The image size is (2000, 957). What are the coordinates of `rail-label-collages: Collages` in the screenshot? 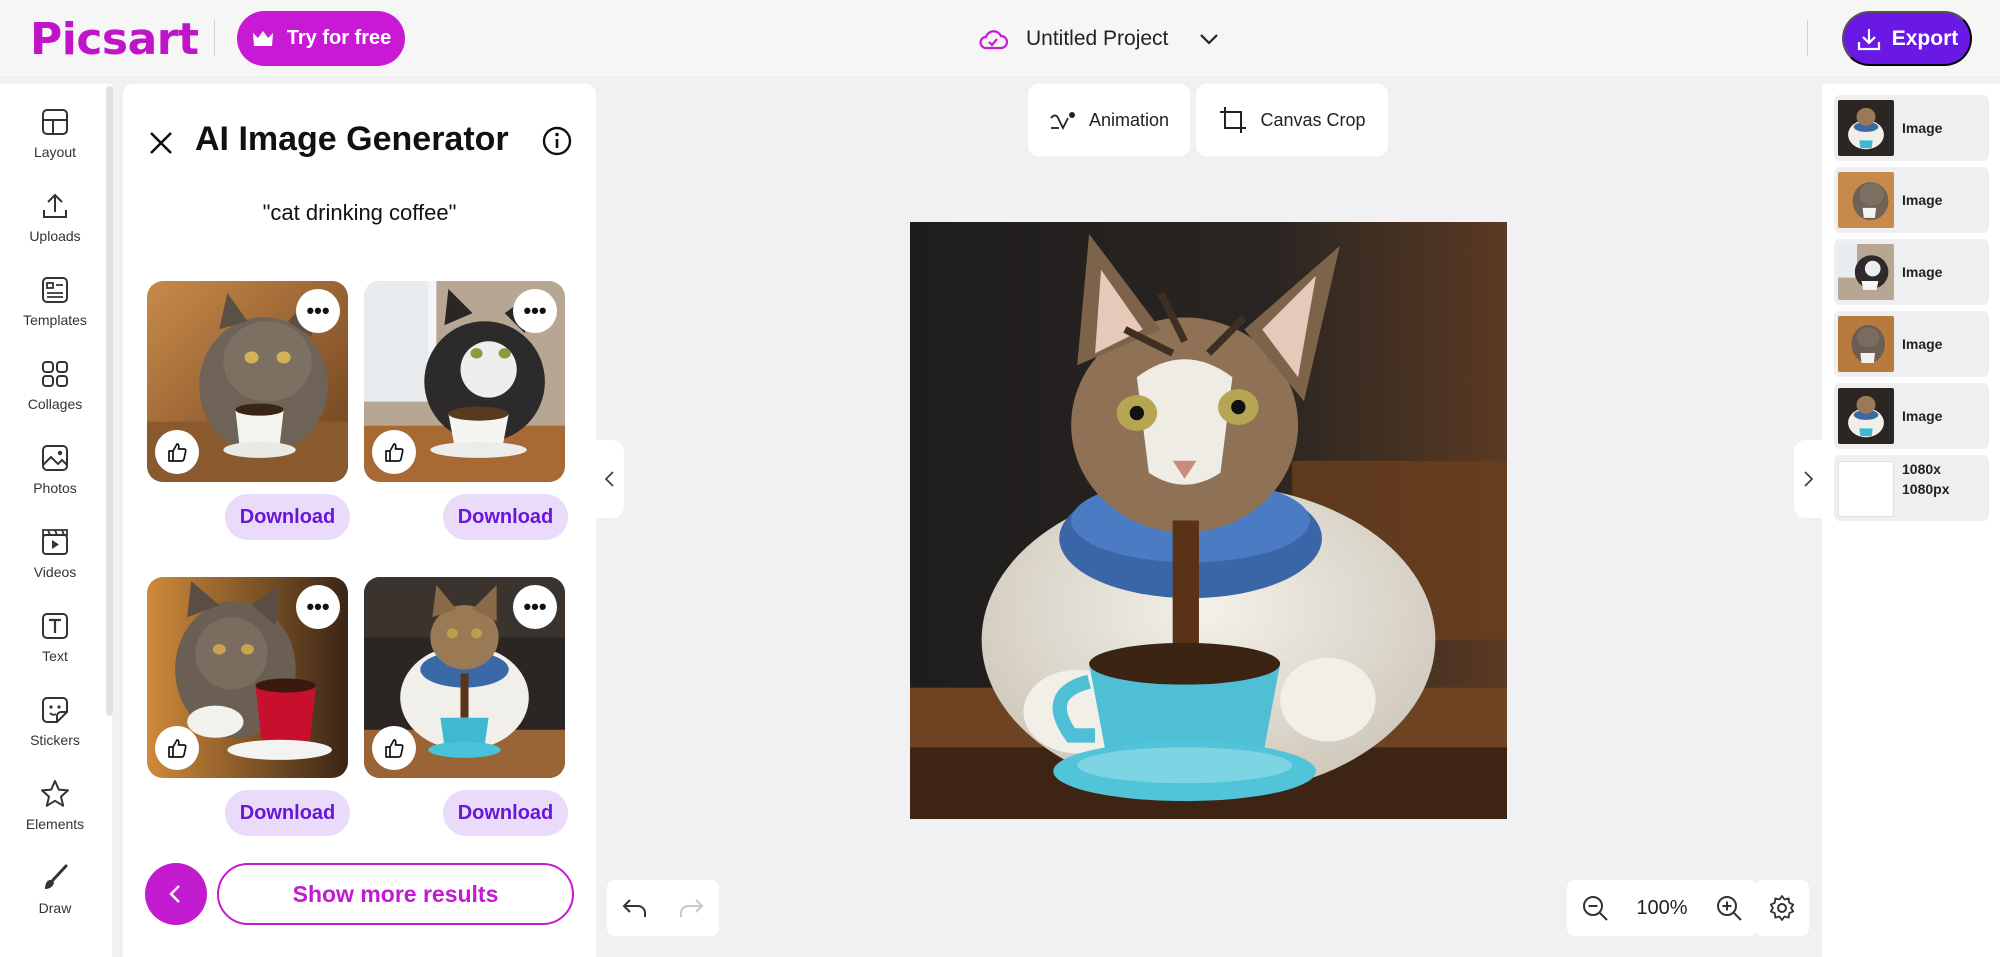 It's located at (55, 404).